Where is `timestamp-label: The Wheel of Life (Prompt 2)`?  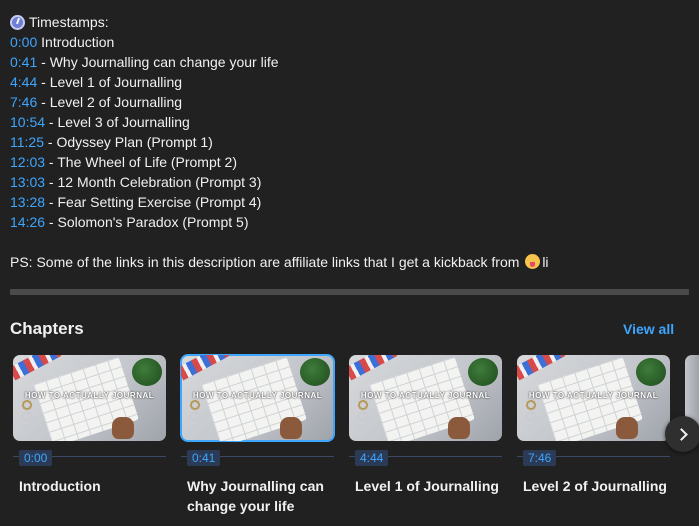
timestamp-label: The Wheel of Life (Prompt 2) is located at coordinates (147, 162).